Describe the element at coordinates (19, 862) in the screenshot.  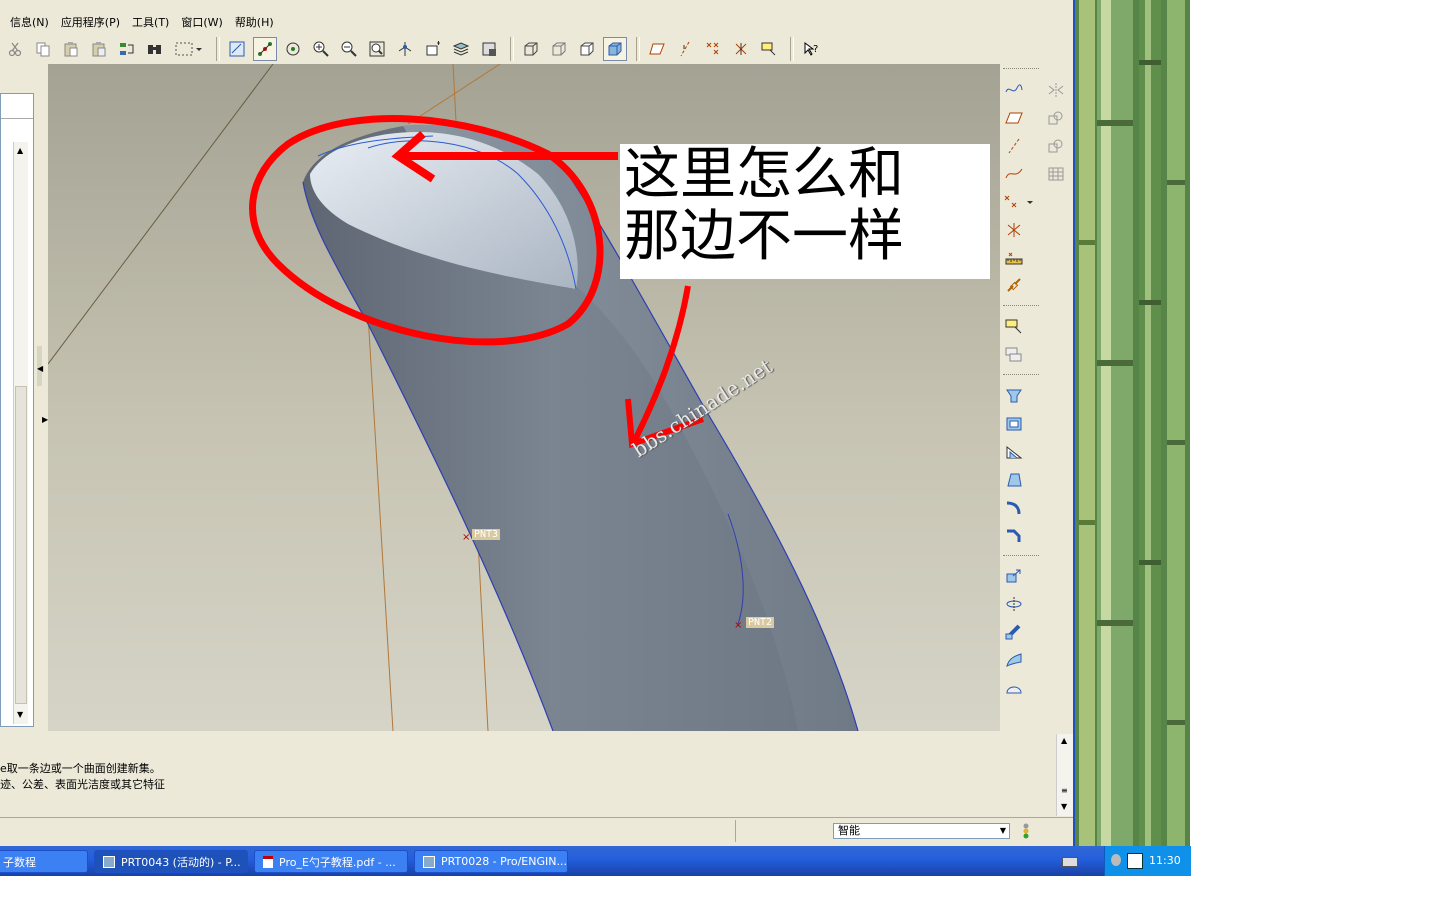
I see `taskbar-item-label: 子数程` at that location.